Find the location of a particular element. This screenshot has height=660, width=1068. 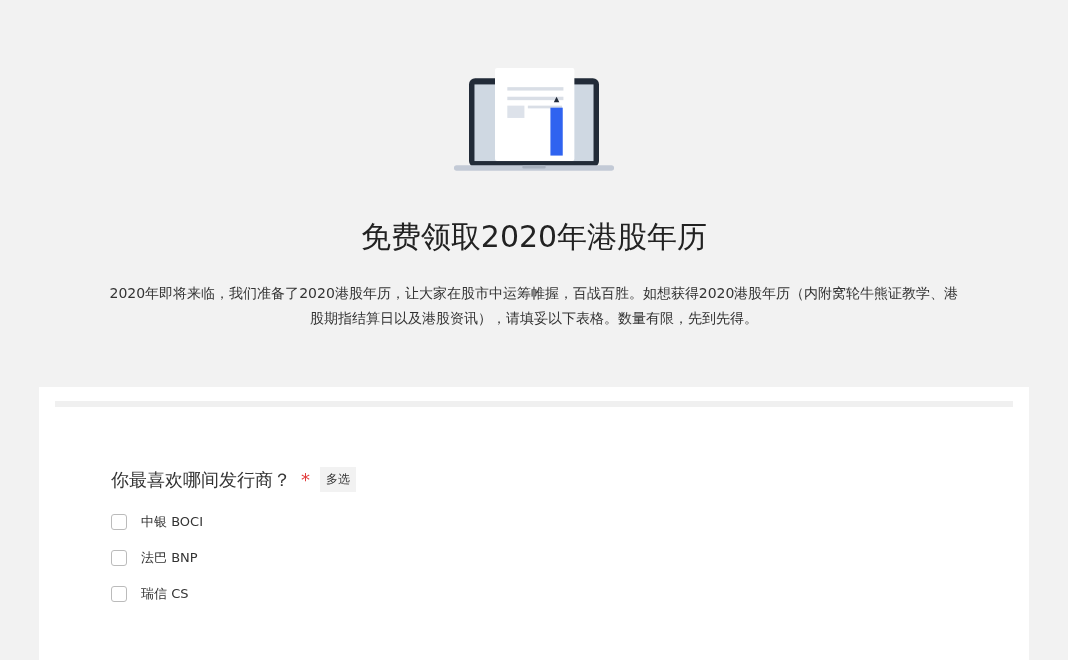

option-label: 中银 BOCI is located at coordinates (172, 522).